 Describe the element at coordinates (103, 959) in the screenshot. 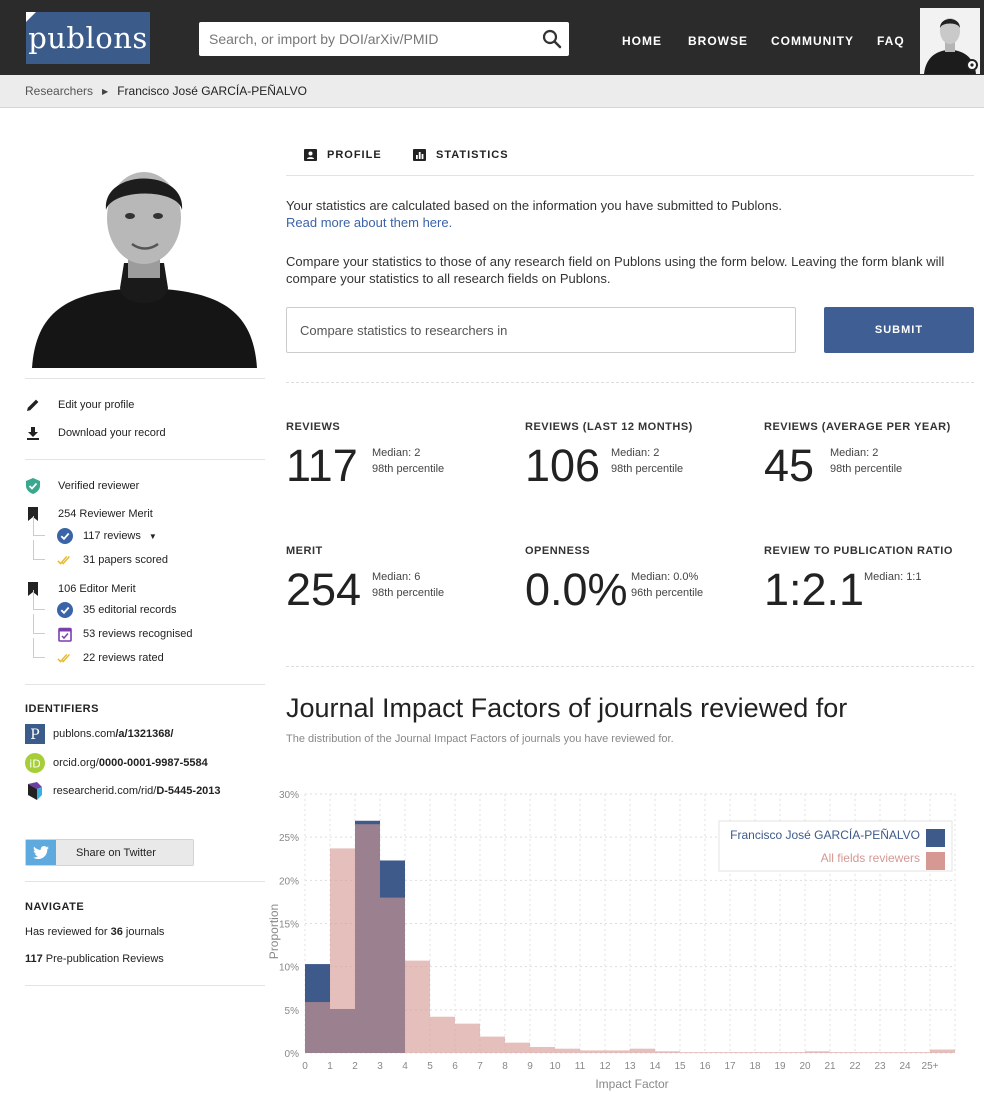

I see `navigate-reviews-post: Pre-publication Reviews` at that location.